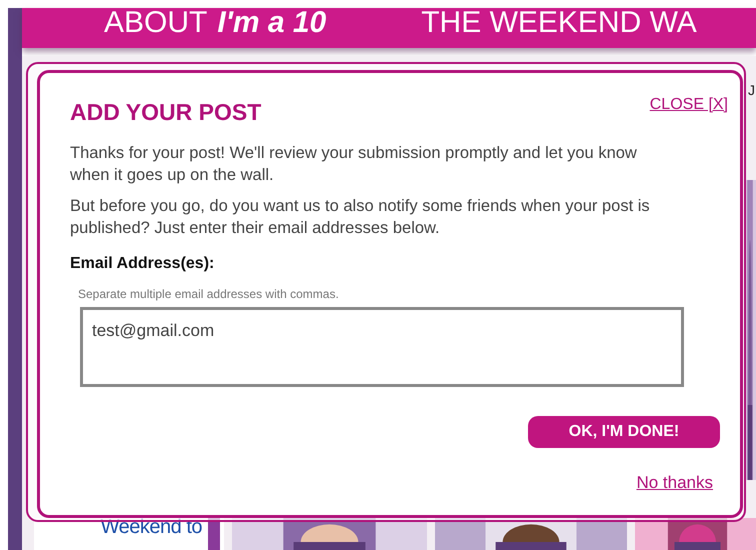 The image size is (756, 550). I want to click on email-field: test@gmail.com, so click(382, 346).